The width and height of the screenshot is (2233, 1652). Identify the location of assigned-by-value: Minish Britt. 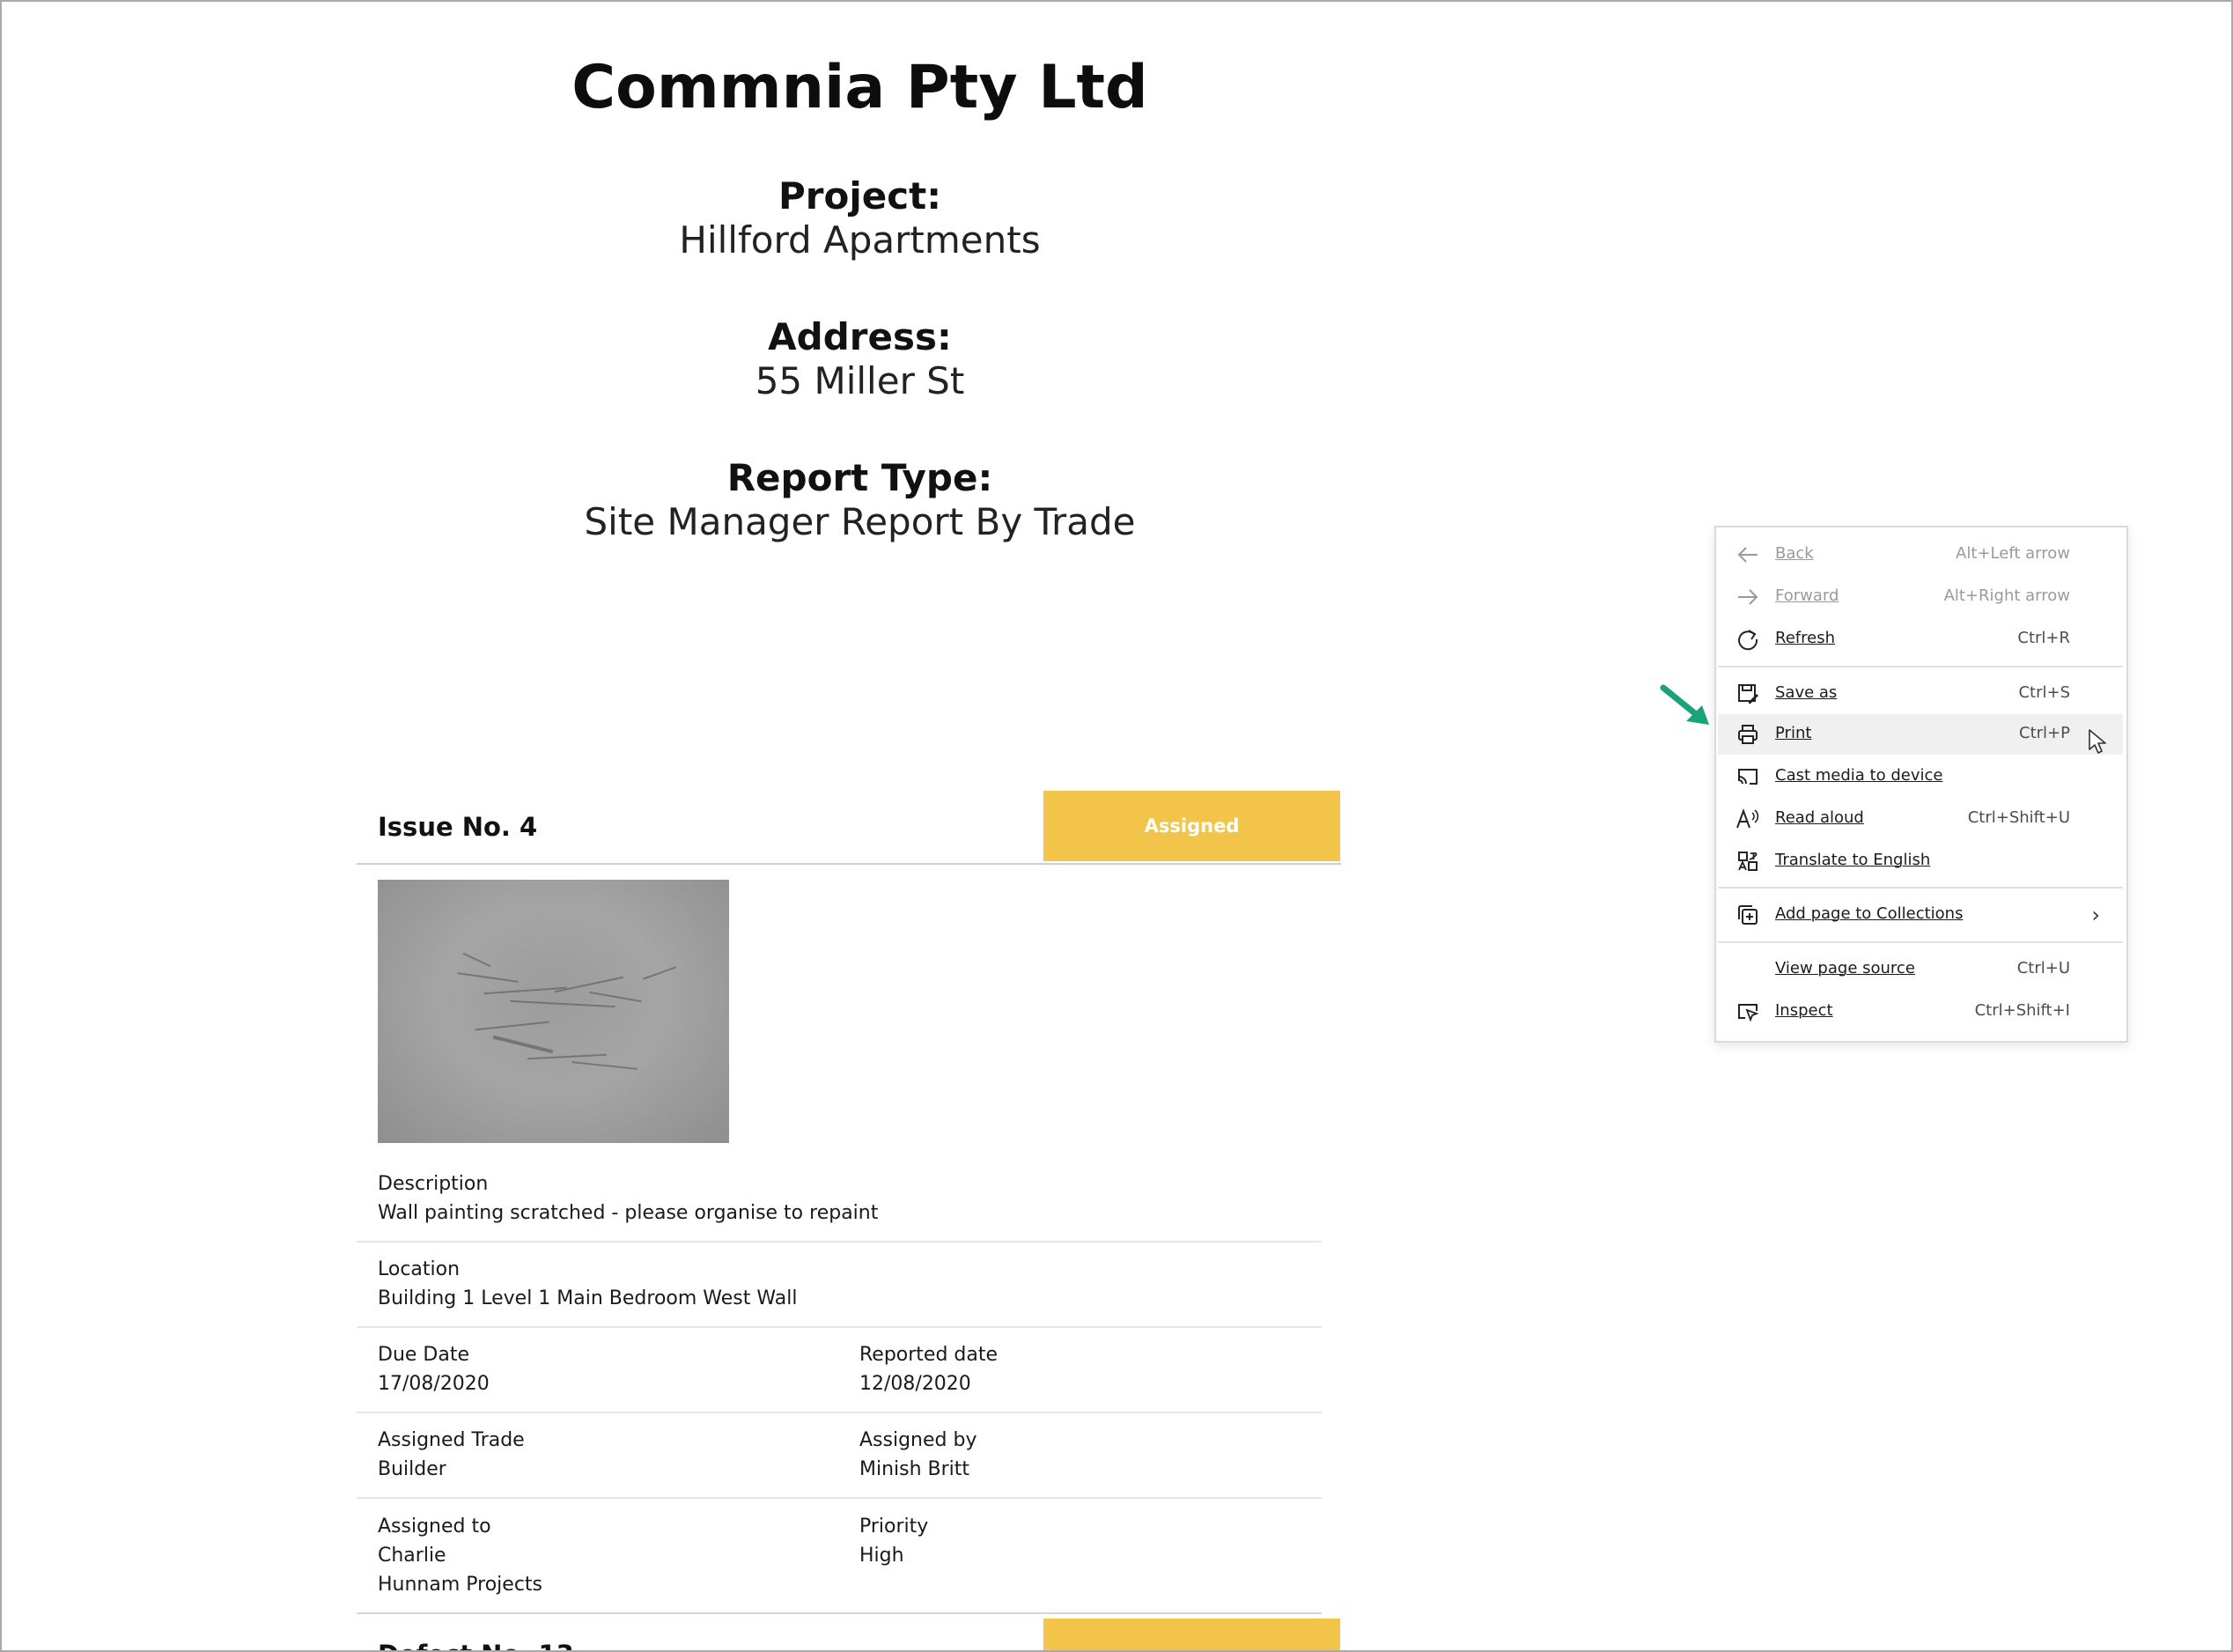
(914, 1469).